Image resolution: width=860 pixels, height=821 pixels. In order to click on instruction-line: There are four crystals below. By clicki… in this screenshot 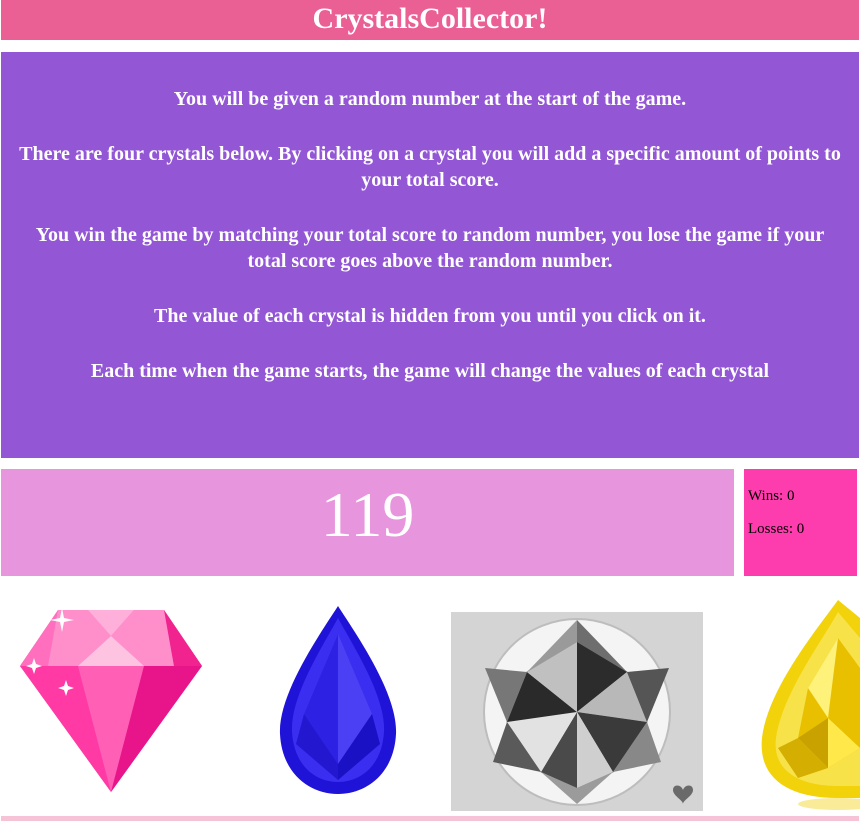, I will do `click(430, 167)`.